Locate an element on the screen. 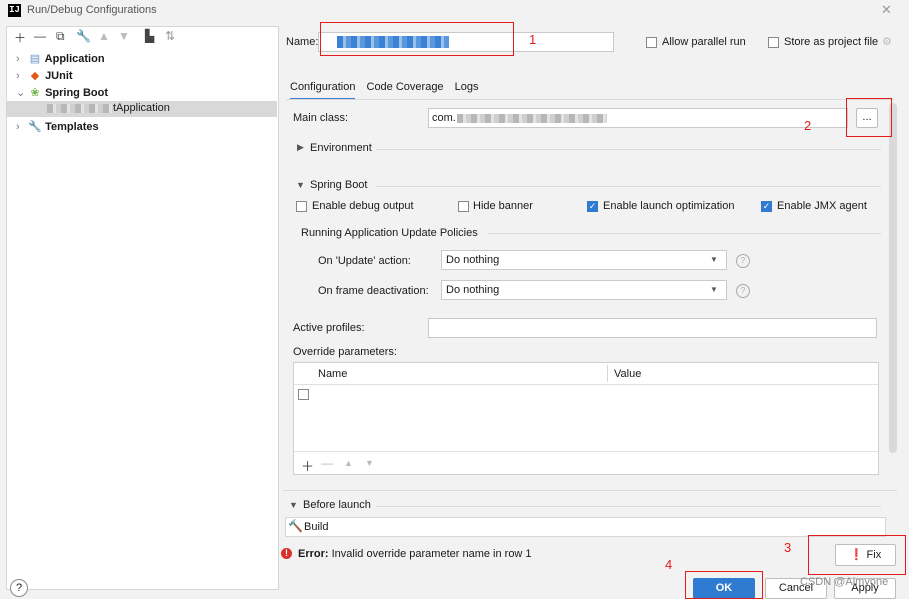 The height and width of the screenshot is (599, 909). build-icon: 🔨 is located at coordinates (295, 526).